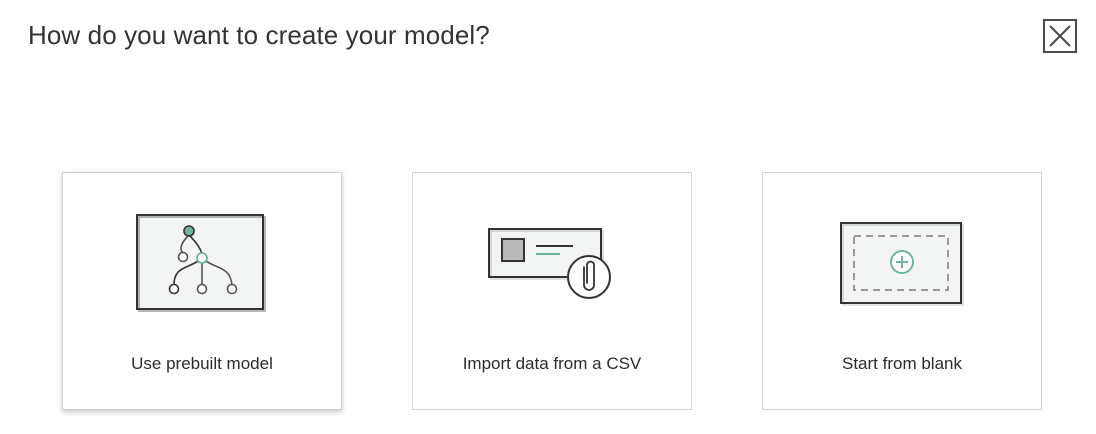 This screenshot has height=434, width=1096. I want to click on blank-add-icon, so click(902, 264).